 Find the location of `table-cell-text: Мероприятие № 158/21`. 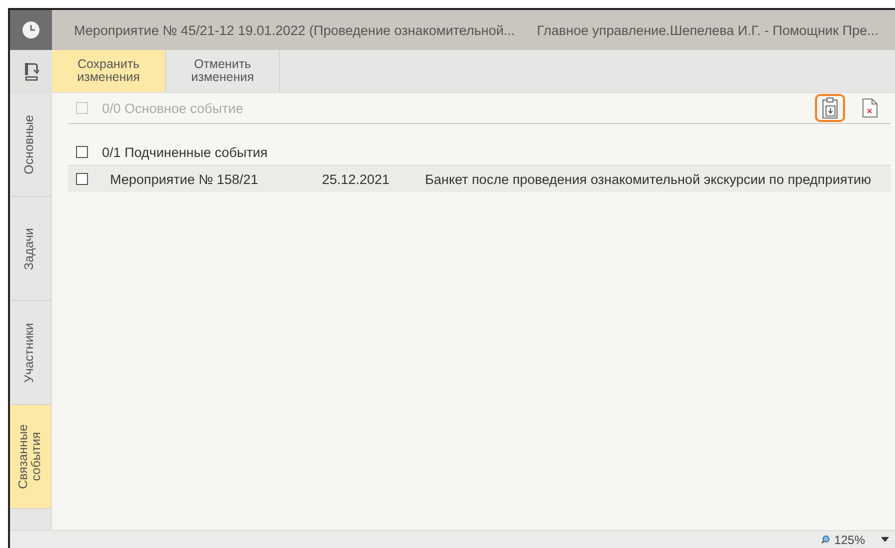

table-cell-text: Мероприятие № 158/21 is located at coordinates (185, 179).